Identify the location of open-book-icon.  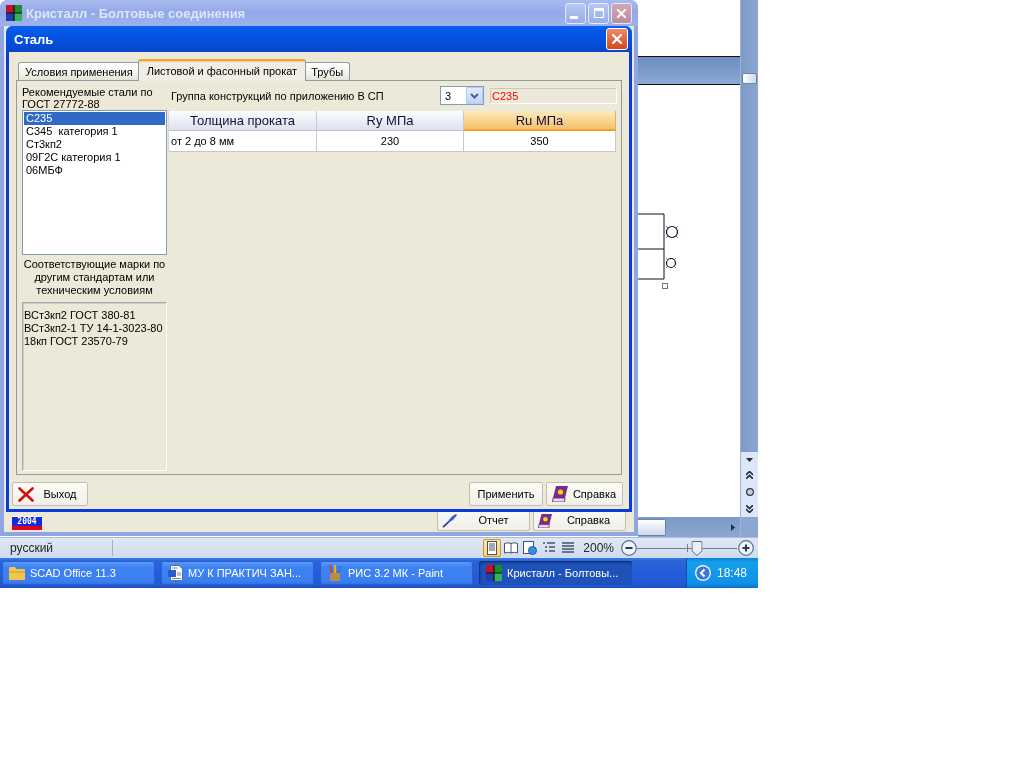
(511, 548).